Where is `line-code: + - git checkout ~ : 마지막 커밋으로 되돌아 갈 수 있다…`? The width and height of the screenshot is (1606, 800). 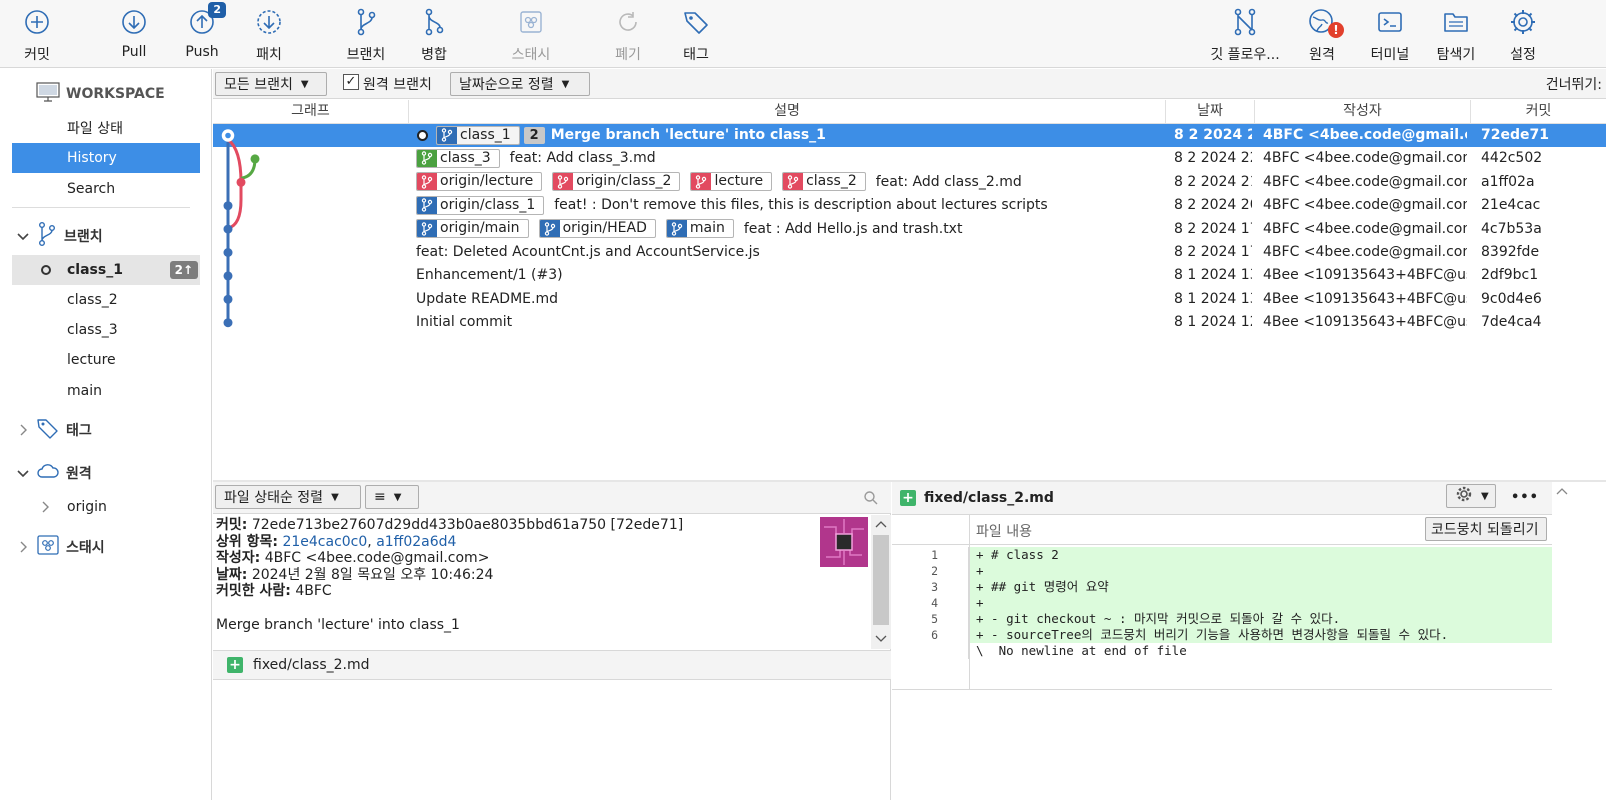 line-code: + - git checkout ~ : 마지막 커밋으로 되돌아 갈 수 있다… is located at coordinates (1261, 619).